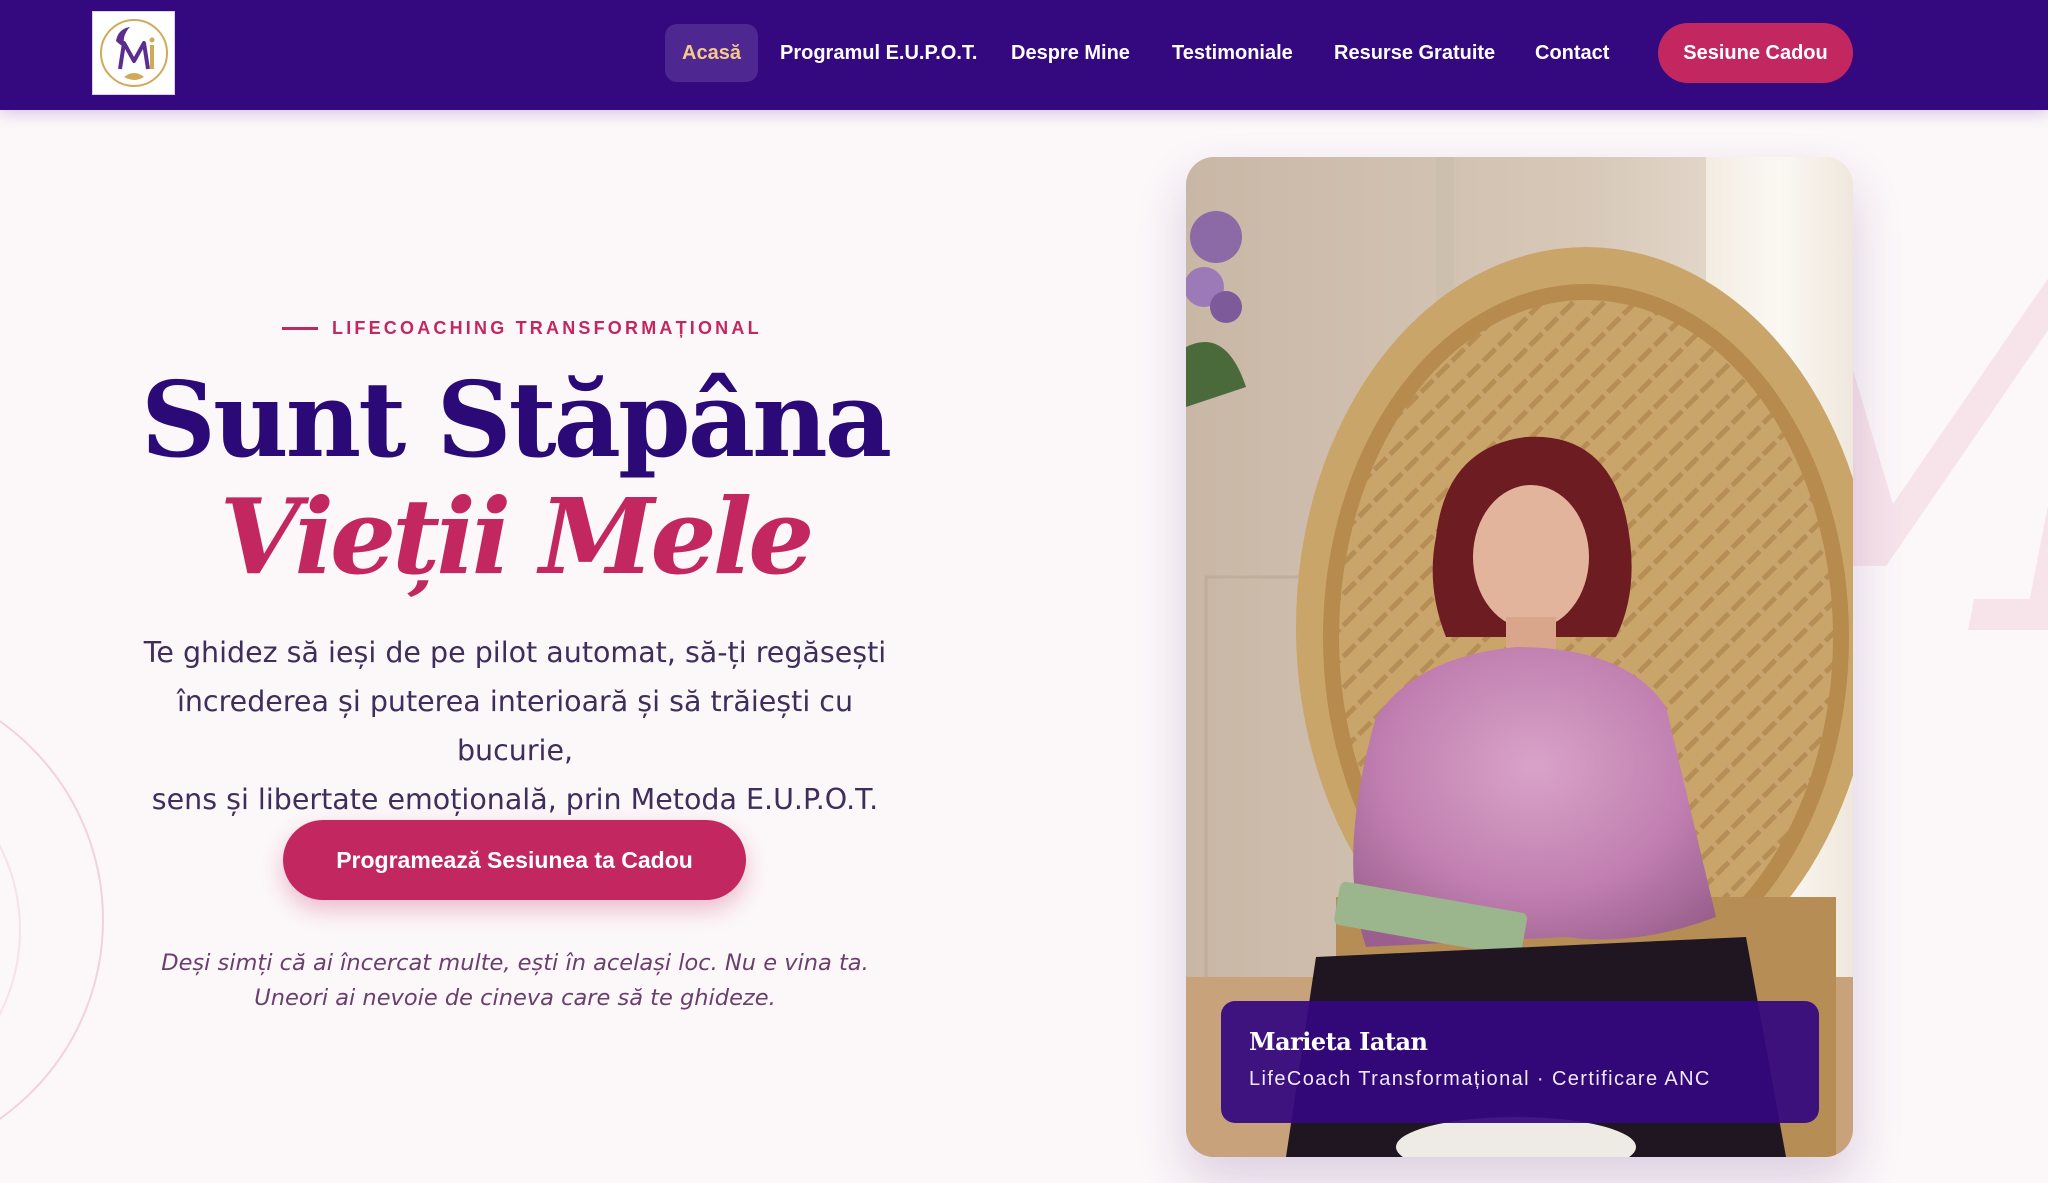 The height and width of the screenshot is (1183, 2048). What do you see at coordinates (1070, 53) in the screenshot?
I see `nav-item-despre-mine: Despre Mine` at bounding box center [1070, 53].